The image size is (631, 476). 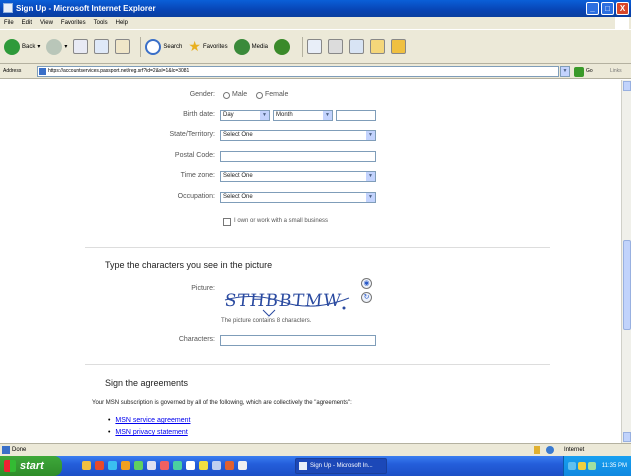 I want to click on small-business-checkbox, so click(x=227, y=222).